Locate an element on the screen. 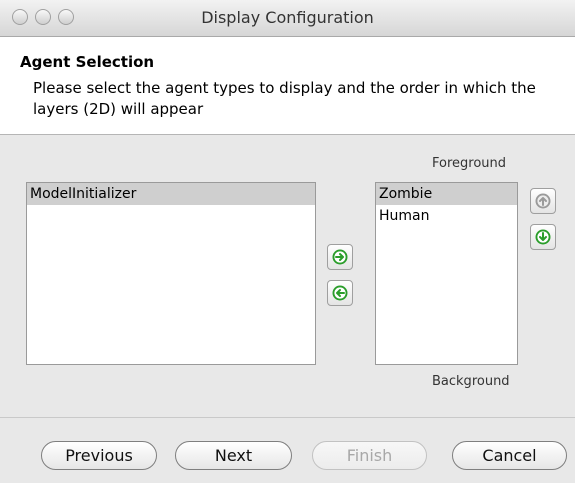 The width and height of the screenshot is (575, 483). footer-divider is located at coordinates (287, 417).